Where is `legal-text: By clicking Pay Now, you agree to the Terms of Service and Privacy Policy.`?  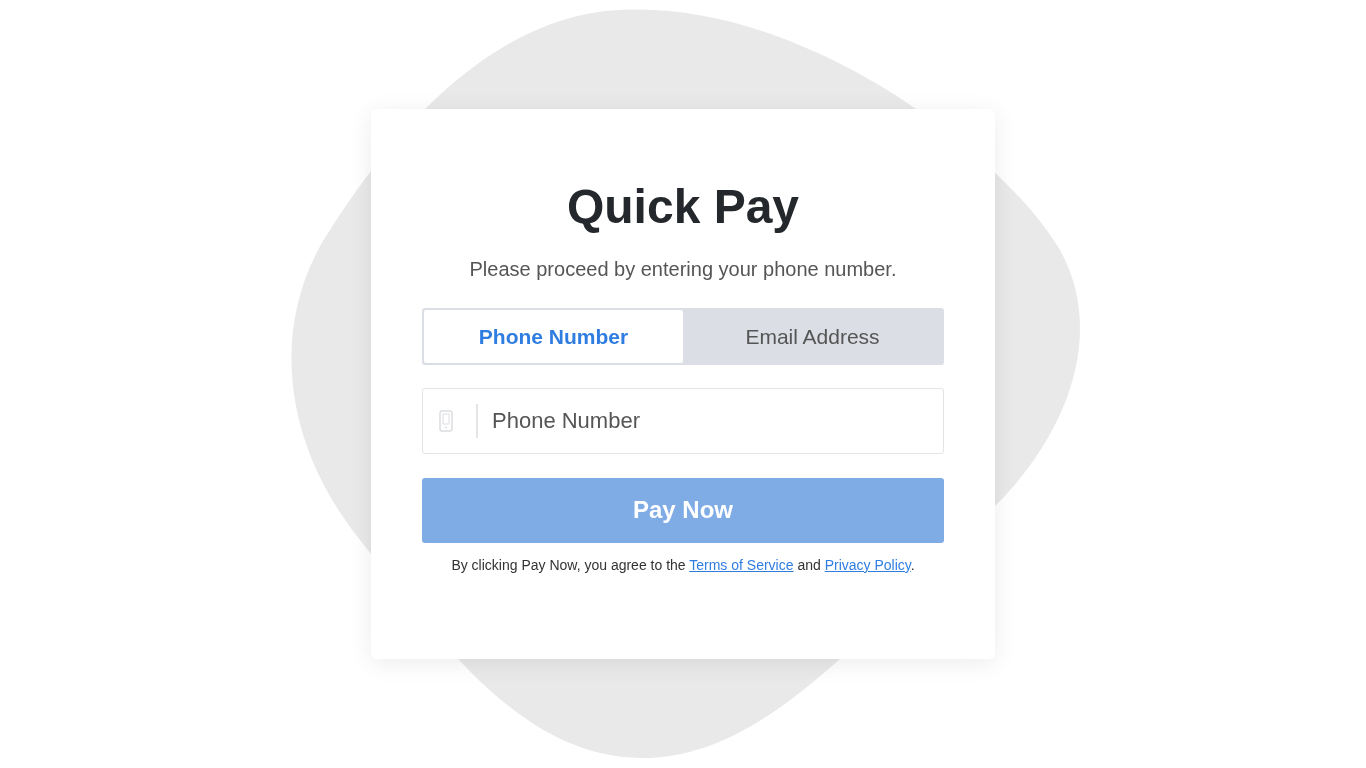
legal-text: By clicking Pay Now, you agree to the Terms of Service and Privacy Policy. is located at coordinates (683, 565).